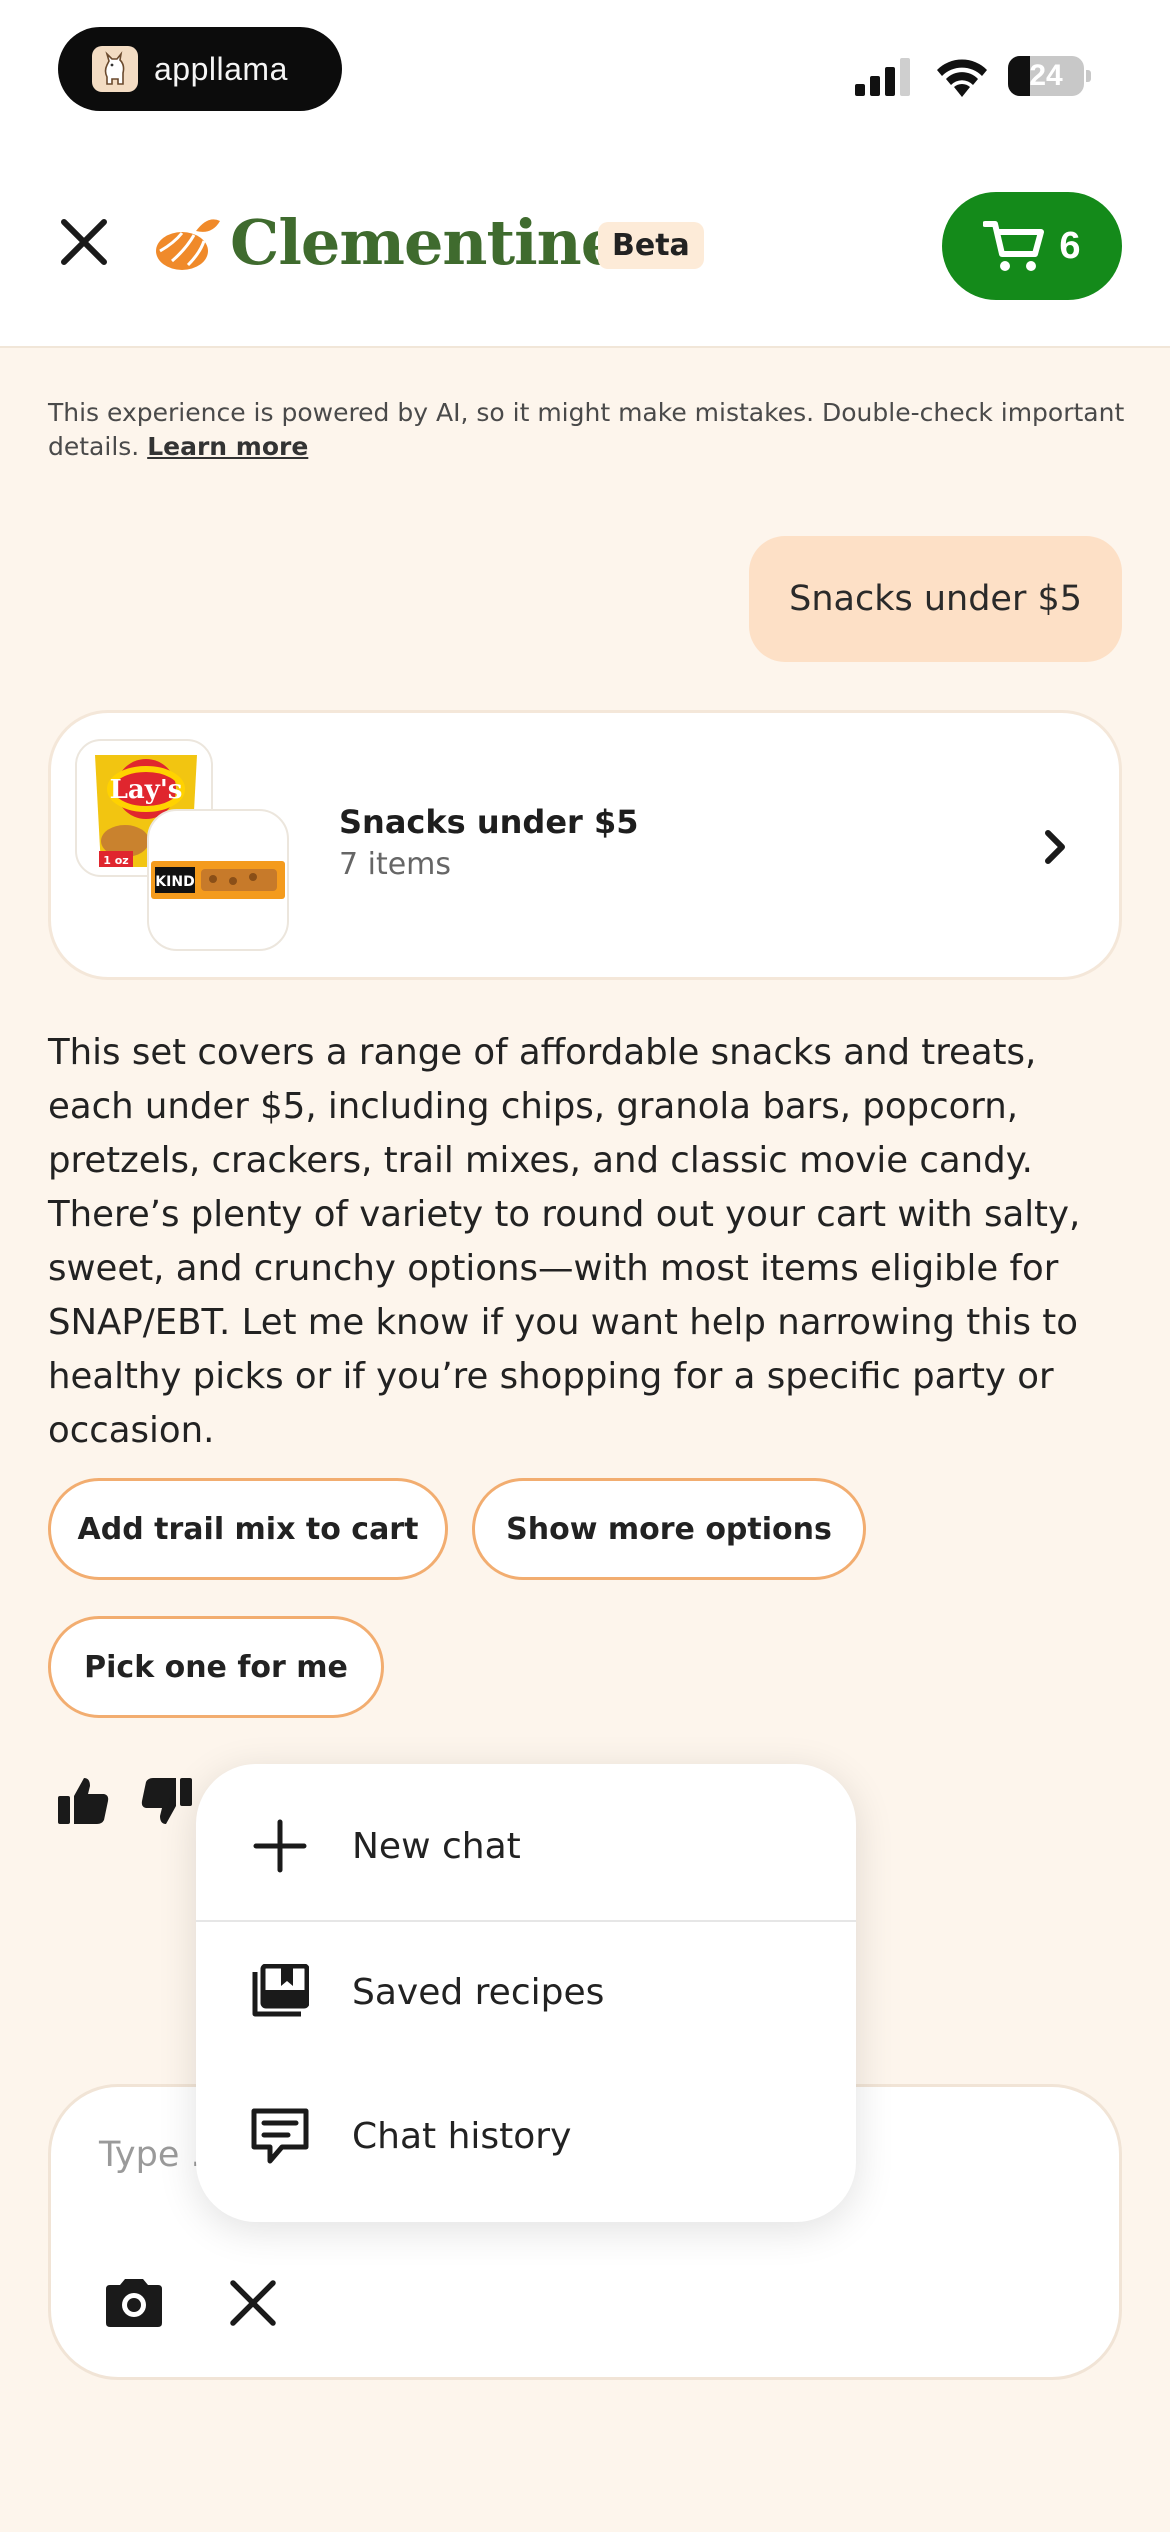 This screenshot has height=2532, width=1170. What do you see at coordinates (585, 845) in the screenshot?
I see `product-set-card: Lay's 1 oz KIND Snacks under $5 7 items` at bounding box center [585, 845].